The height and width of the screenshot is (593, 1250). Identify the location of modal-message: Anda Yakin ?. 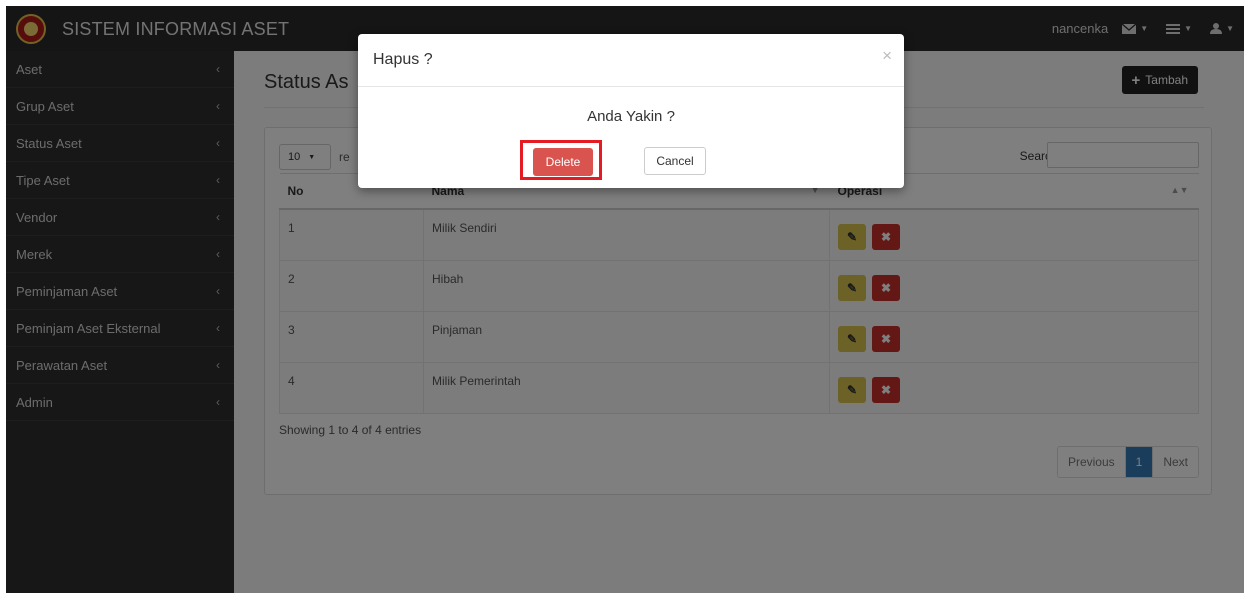
(631, 116).